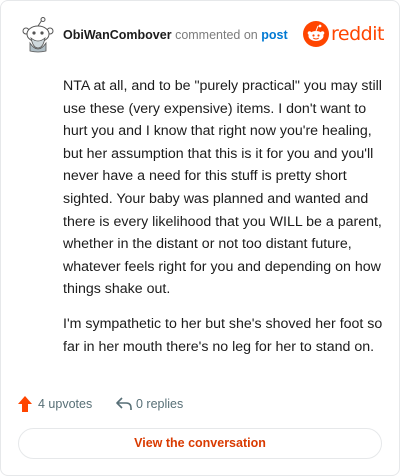  I want to click on reddit-wordmark: reddit, so click(357, 34).